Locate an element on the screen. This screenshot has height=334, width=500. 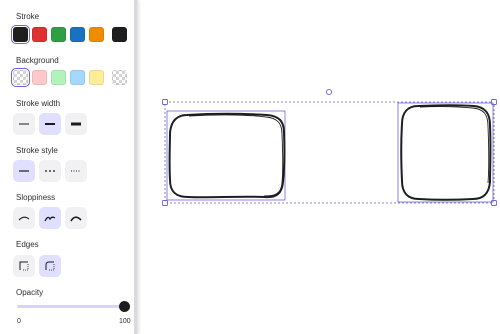
sloppiness-cartoonist-button is located at coordinates (76, 218).